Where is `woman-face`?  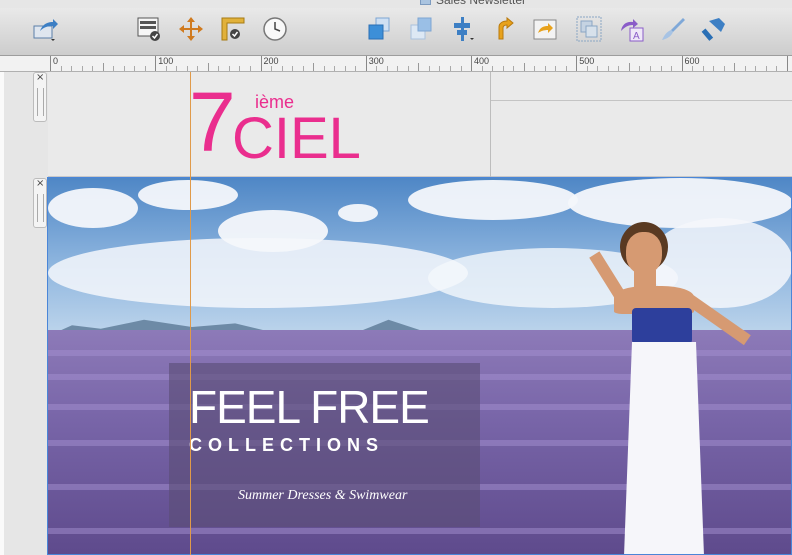
woman-face is located at coordinates (644, 253).